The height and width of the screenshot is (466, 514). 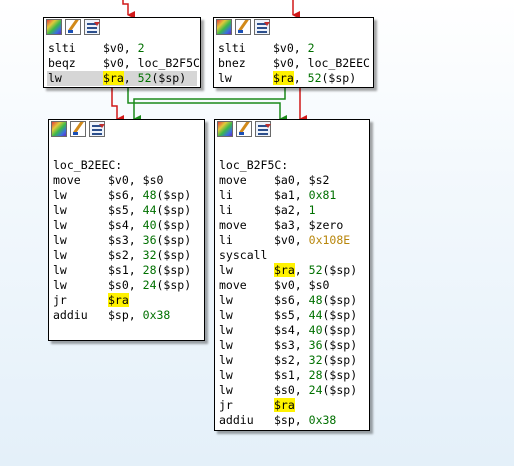 What do you see at coordinates (292, 255) in the screenshot?
I see `instruction-line: syscall` at bounding box center [292, 255].